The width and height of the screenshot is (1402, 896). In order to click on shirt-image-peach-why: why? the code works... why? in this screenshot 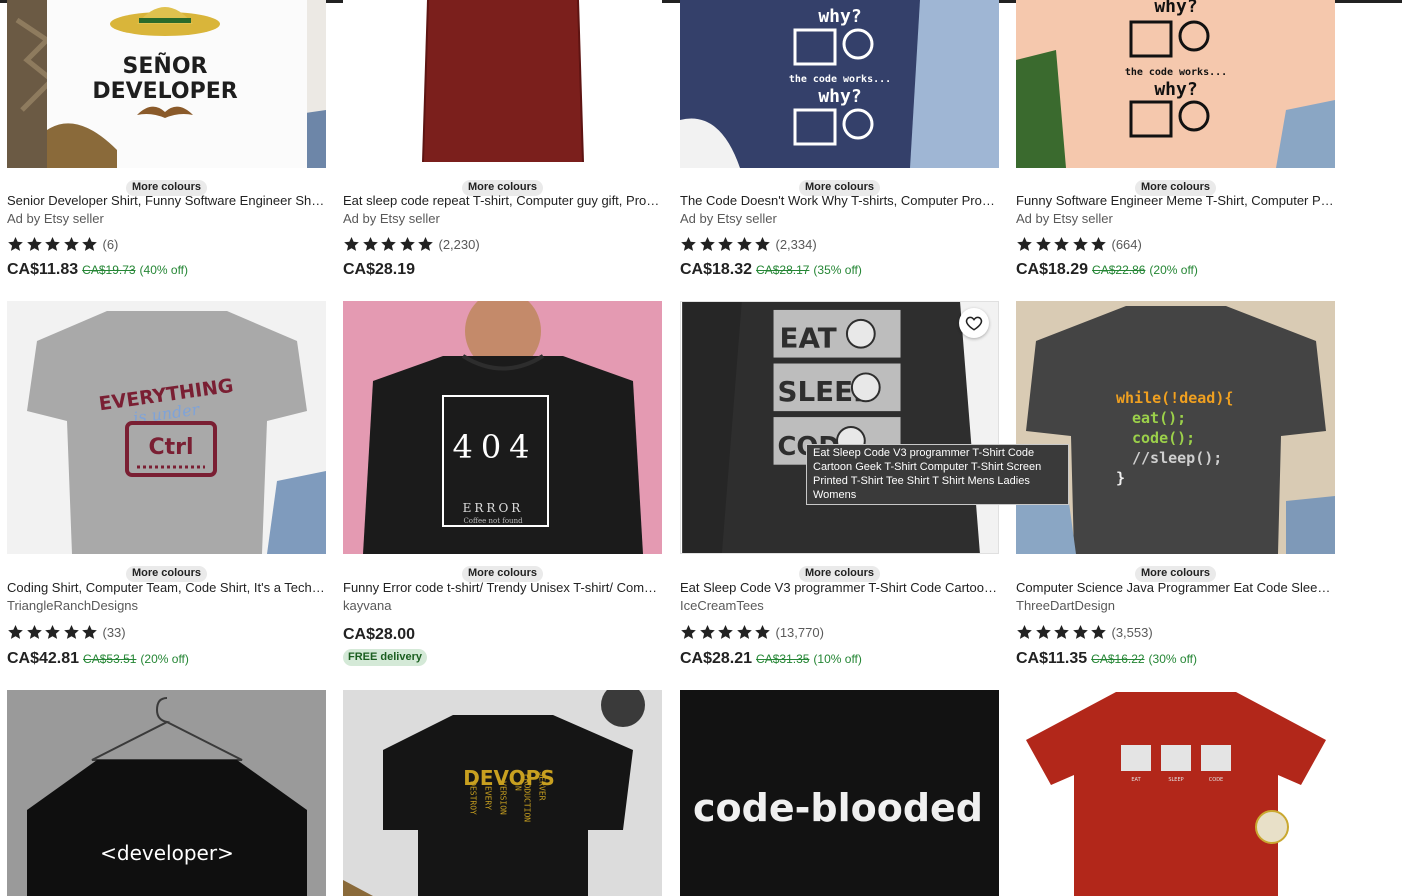, I will do `click(1175, 84)`.